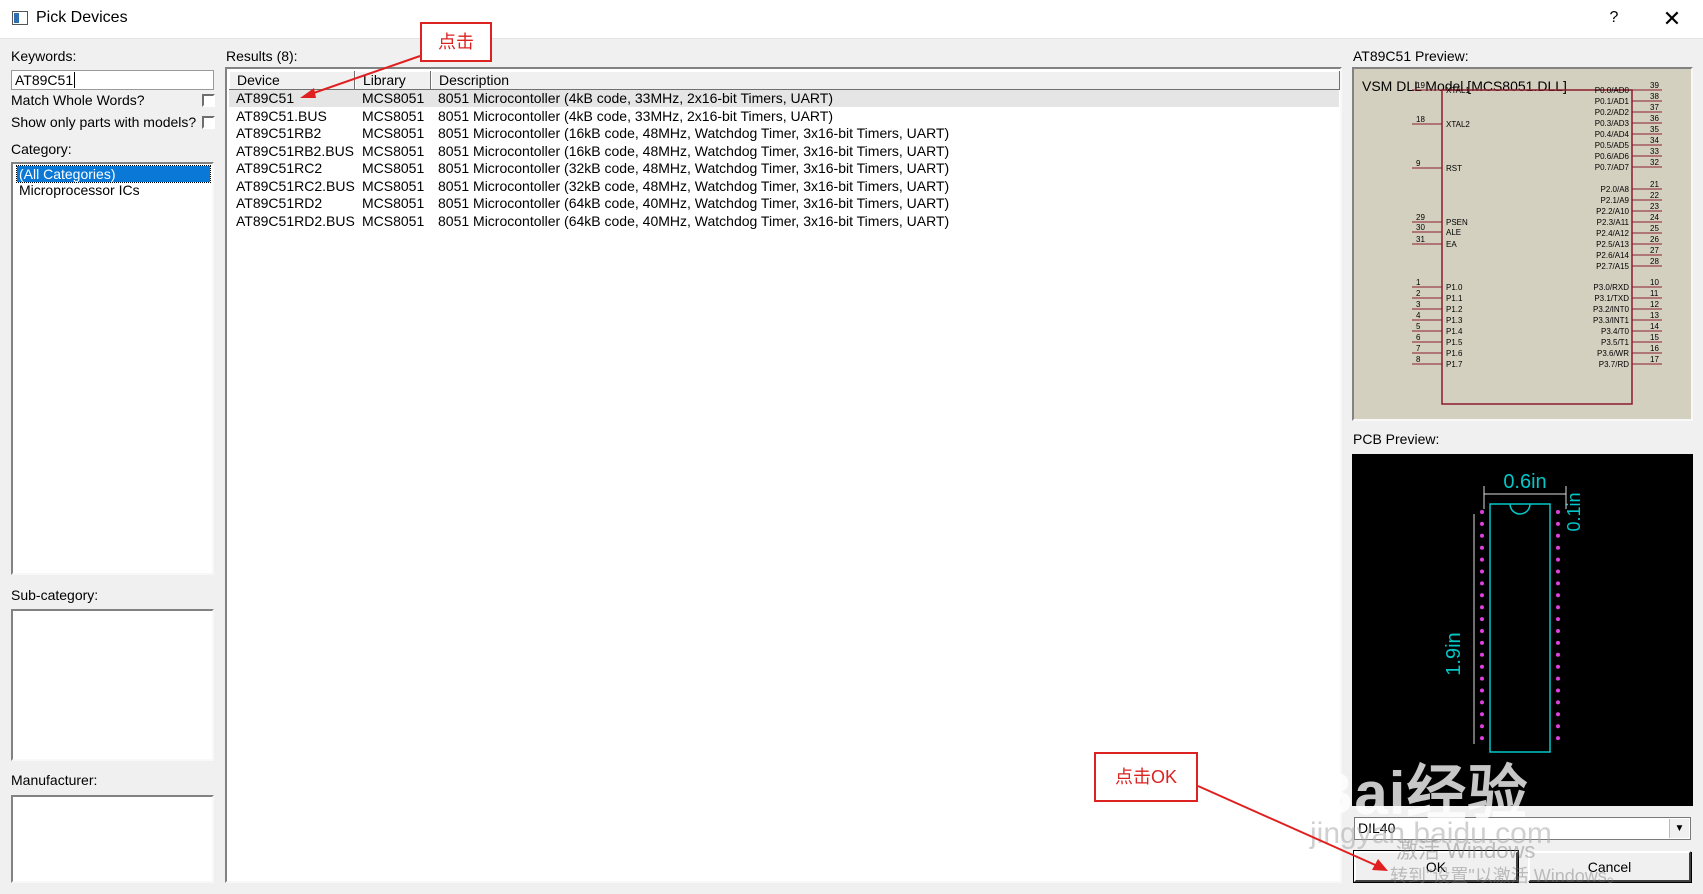 Image resolution: width=1703 pixels, height=894 pixels. What do you see at coordinates (1454, 309) in the screenshot?
I see `left-pin-name: P1.2` at bounding box center [1454, 309].